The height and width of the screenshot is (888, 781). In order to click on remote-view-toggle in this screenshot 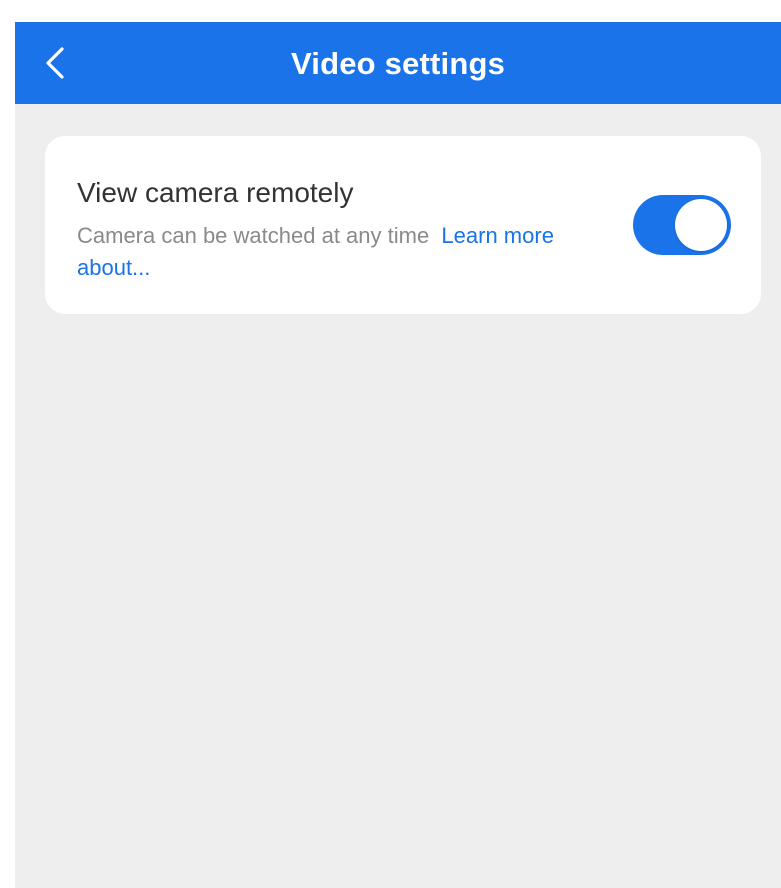, I will do `click(682, 225)`.